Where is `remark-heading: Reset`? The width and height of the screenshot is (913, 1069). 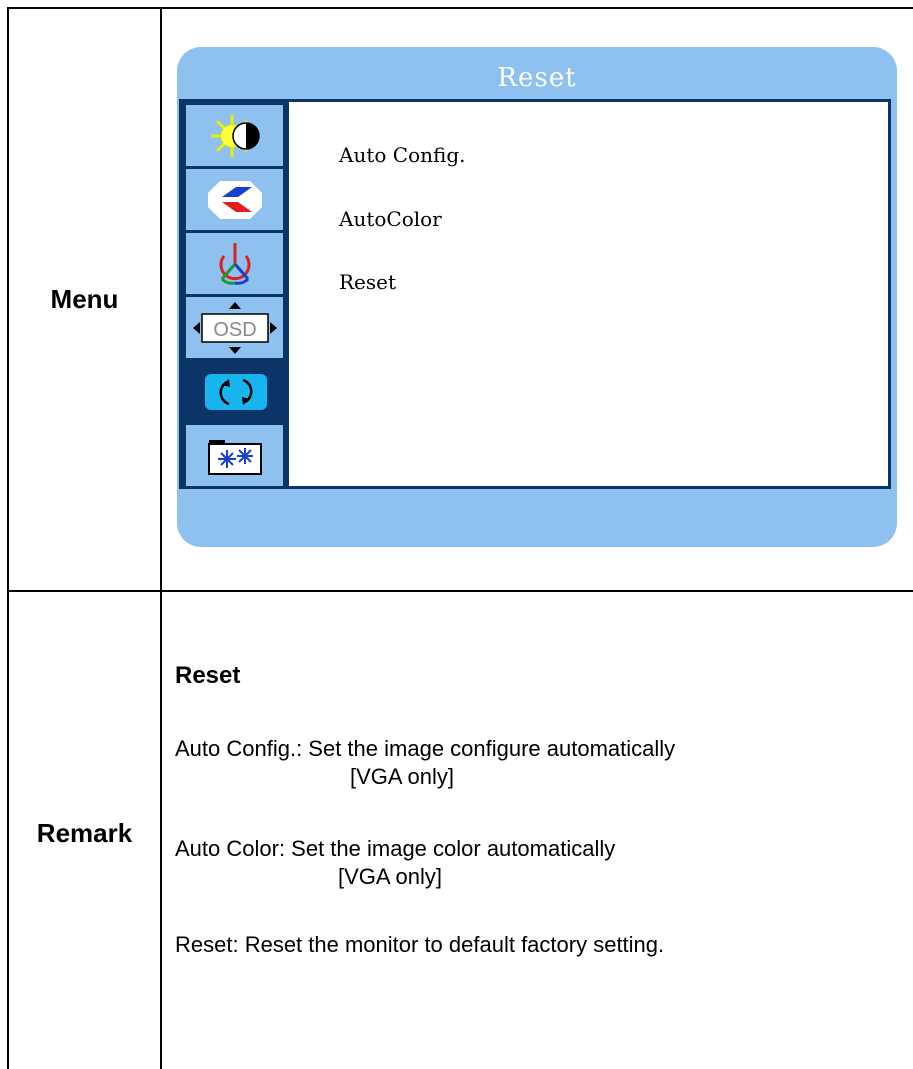
remark-heading: Reset is located at coordinates (208, 675).